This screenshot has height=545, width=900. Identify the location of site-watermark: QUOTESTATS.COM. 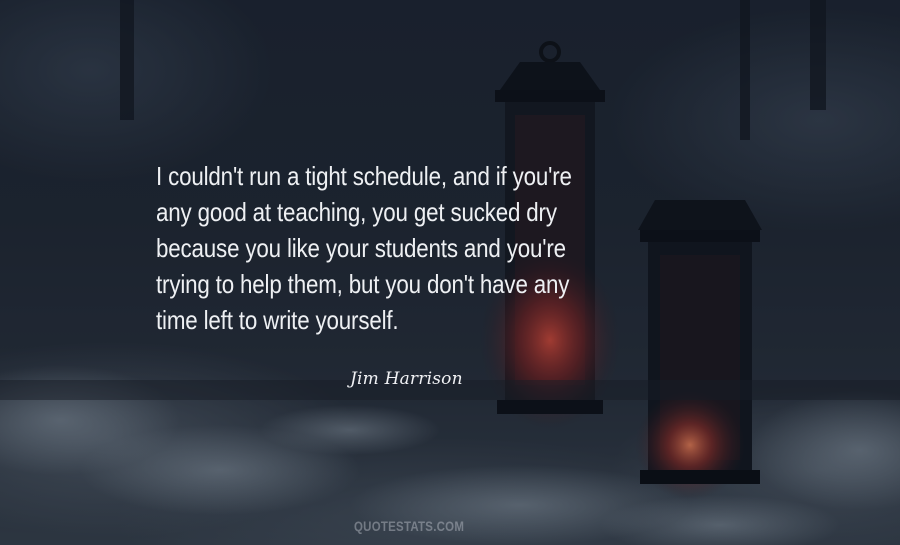
(409, 526).